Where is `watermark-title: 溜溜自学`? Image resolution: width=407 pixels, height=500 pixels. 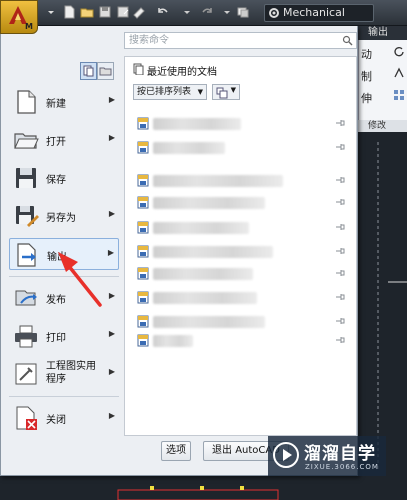 watermark-title: 溜溜自学 is located at coordinates (340, 454).